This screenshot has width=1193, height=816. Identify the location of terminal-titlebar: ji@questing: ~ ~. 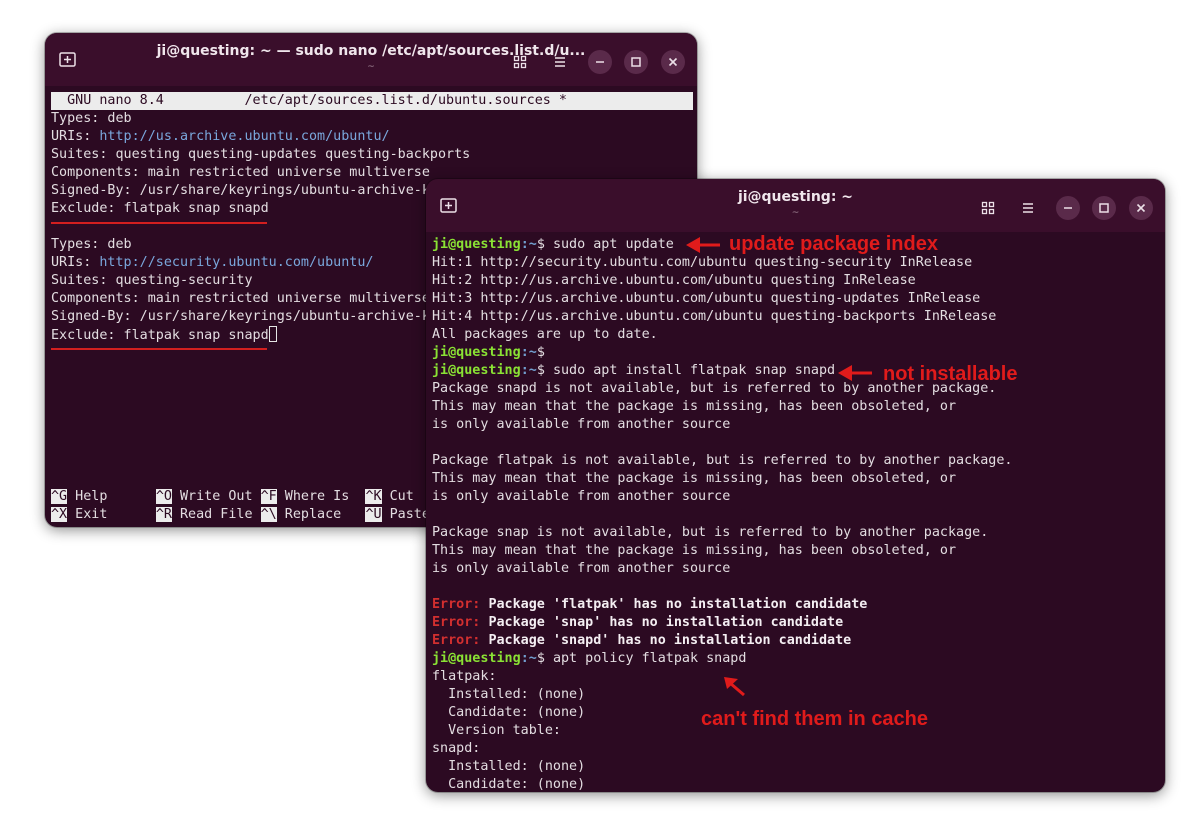
(795, 205).